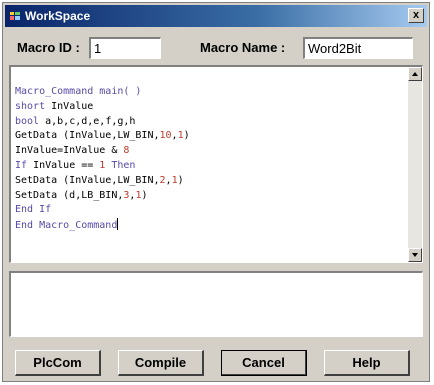 The height and width of the screenshot is (385, 434). I want to click on arrow-down-icon, so click(415, 255).